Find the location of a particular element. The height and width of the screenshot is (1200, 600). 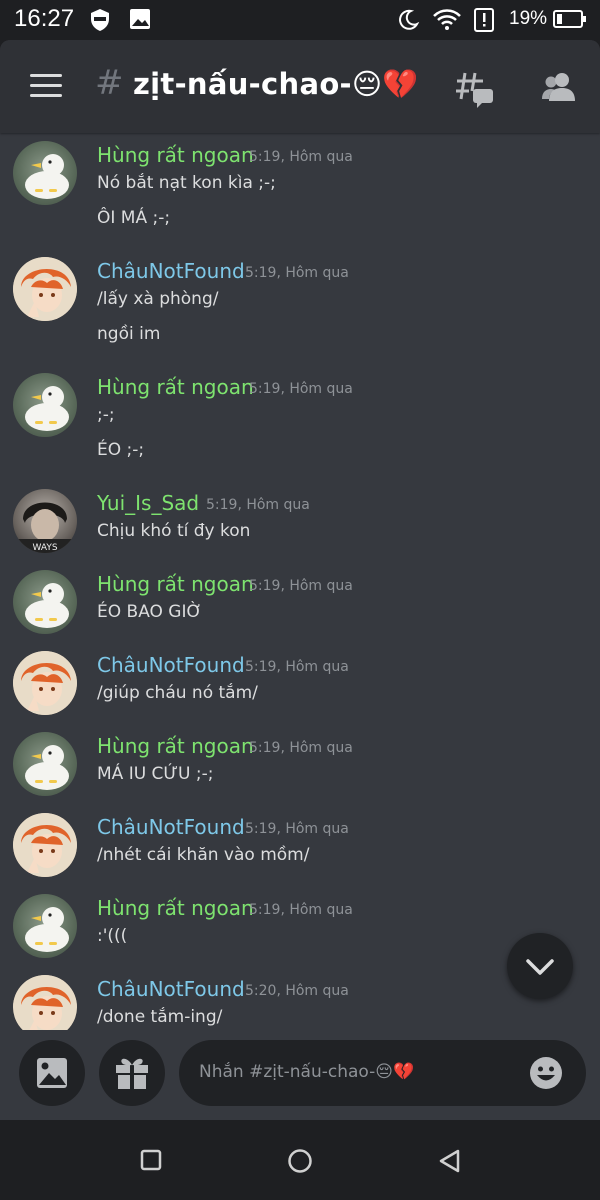

message-text: ngồi im is located at coordinates (129, 334).